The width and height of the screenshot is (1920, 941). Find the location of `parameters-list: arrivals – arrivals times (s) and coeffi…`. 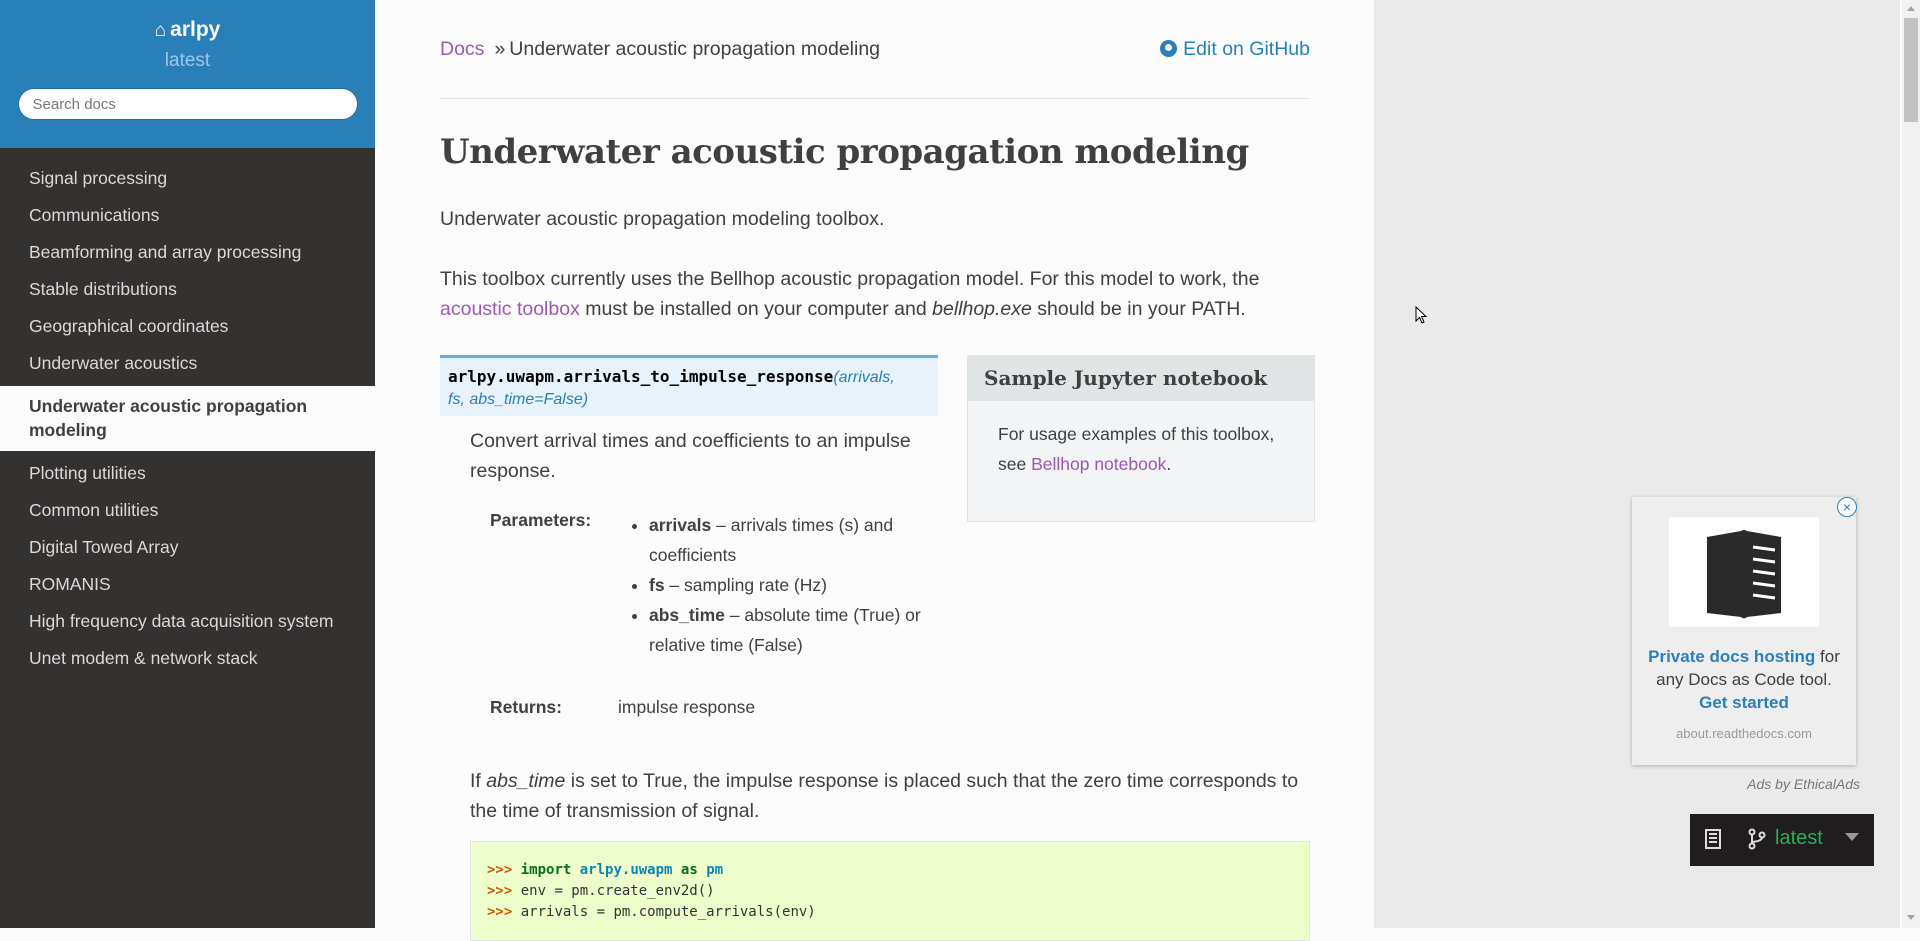

parameters-list: arrivals – arrivals times (s) and coeffi… is located at coordinates (787, 585).